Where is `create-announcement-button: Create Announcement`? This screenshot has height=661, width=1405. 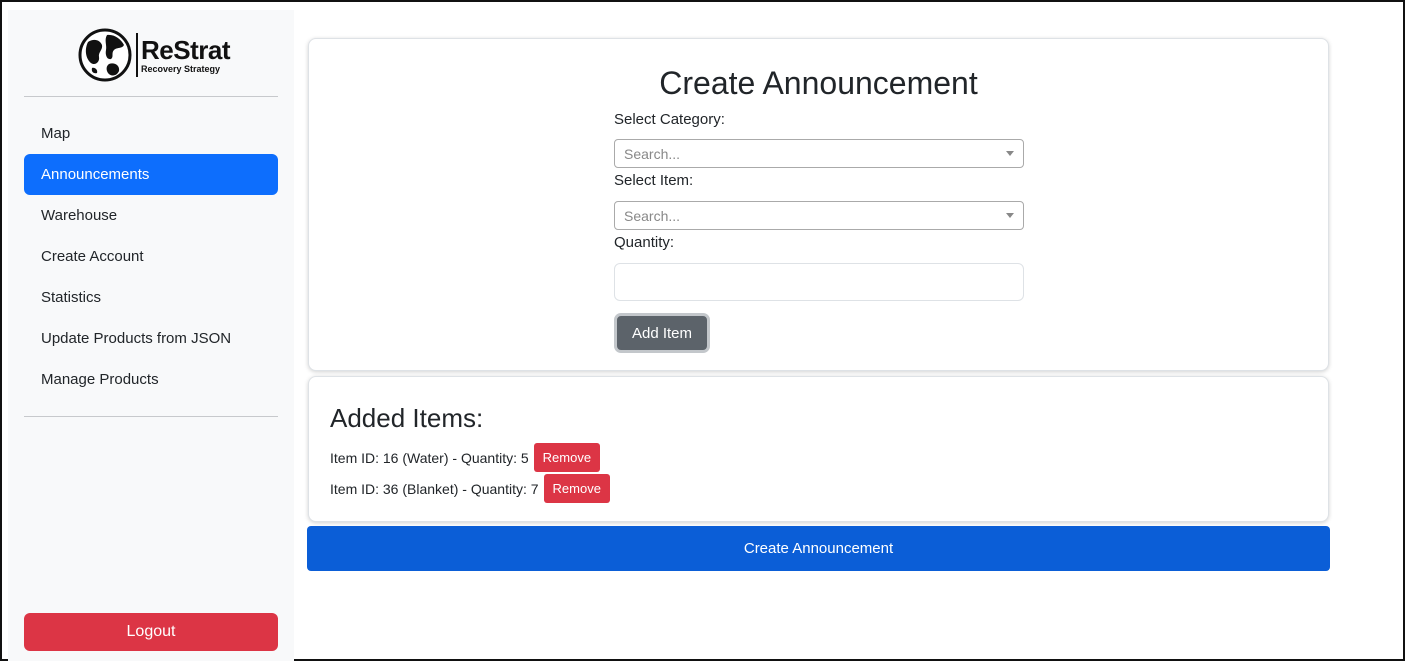 create-announcement-button: Create Announcement is located at coordinates (818, 548).